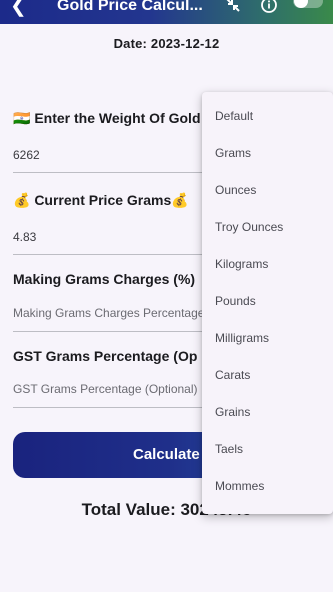 The height and width of the screenshot is (592, 333). Describe the element at coordinates (267, 153) in the screenshot. I see `menu-item-grams: Grams` at that location.